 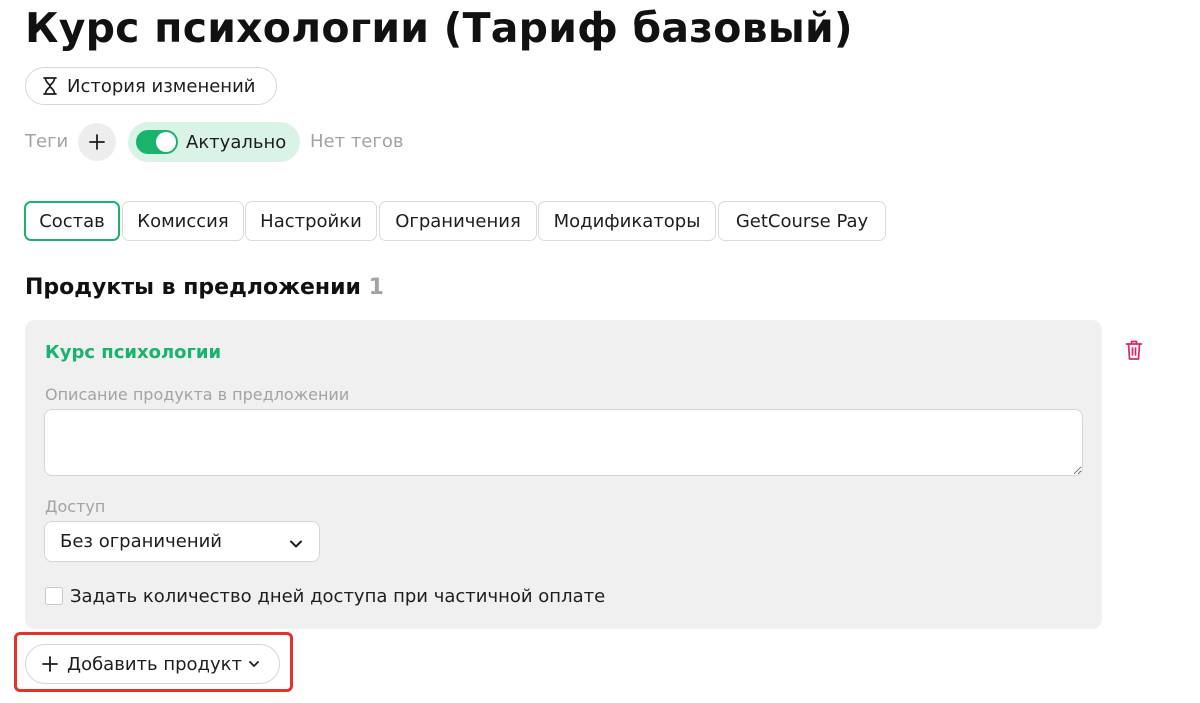 I want to click on section-title: Продукты в предложении 1, so click(x=204, y=287).